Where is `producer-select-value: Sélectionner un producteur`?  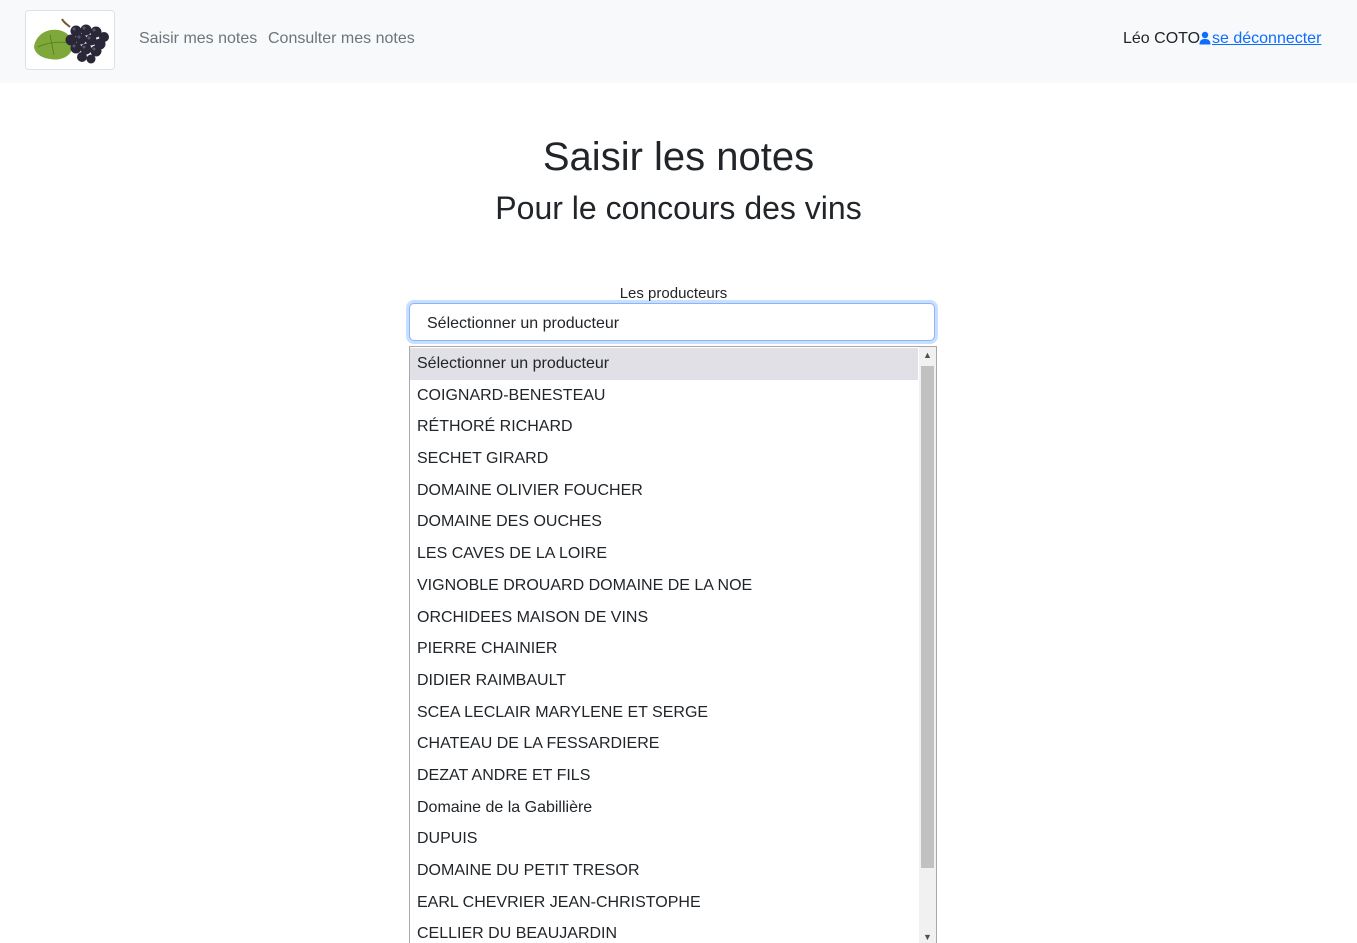 producer-select-value: Sélectionner un producteur is located at coordinates (523, 324).